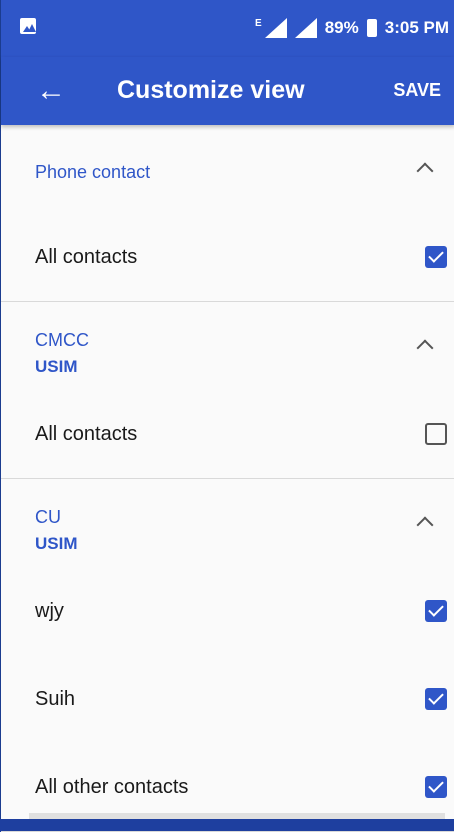  I want to click on group-header-cmcc: CMCC USIM, so click(227, 346).